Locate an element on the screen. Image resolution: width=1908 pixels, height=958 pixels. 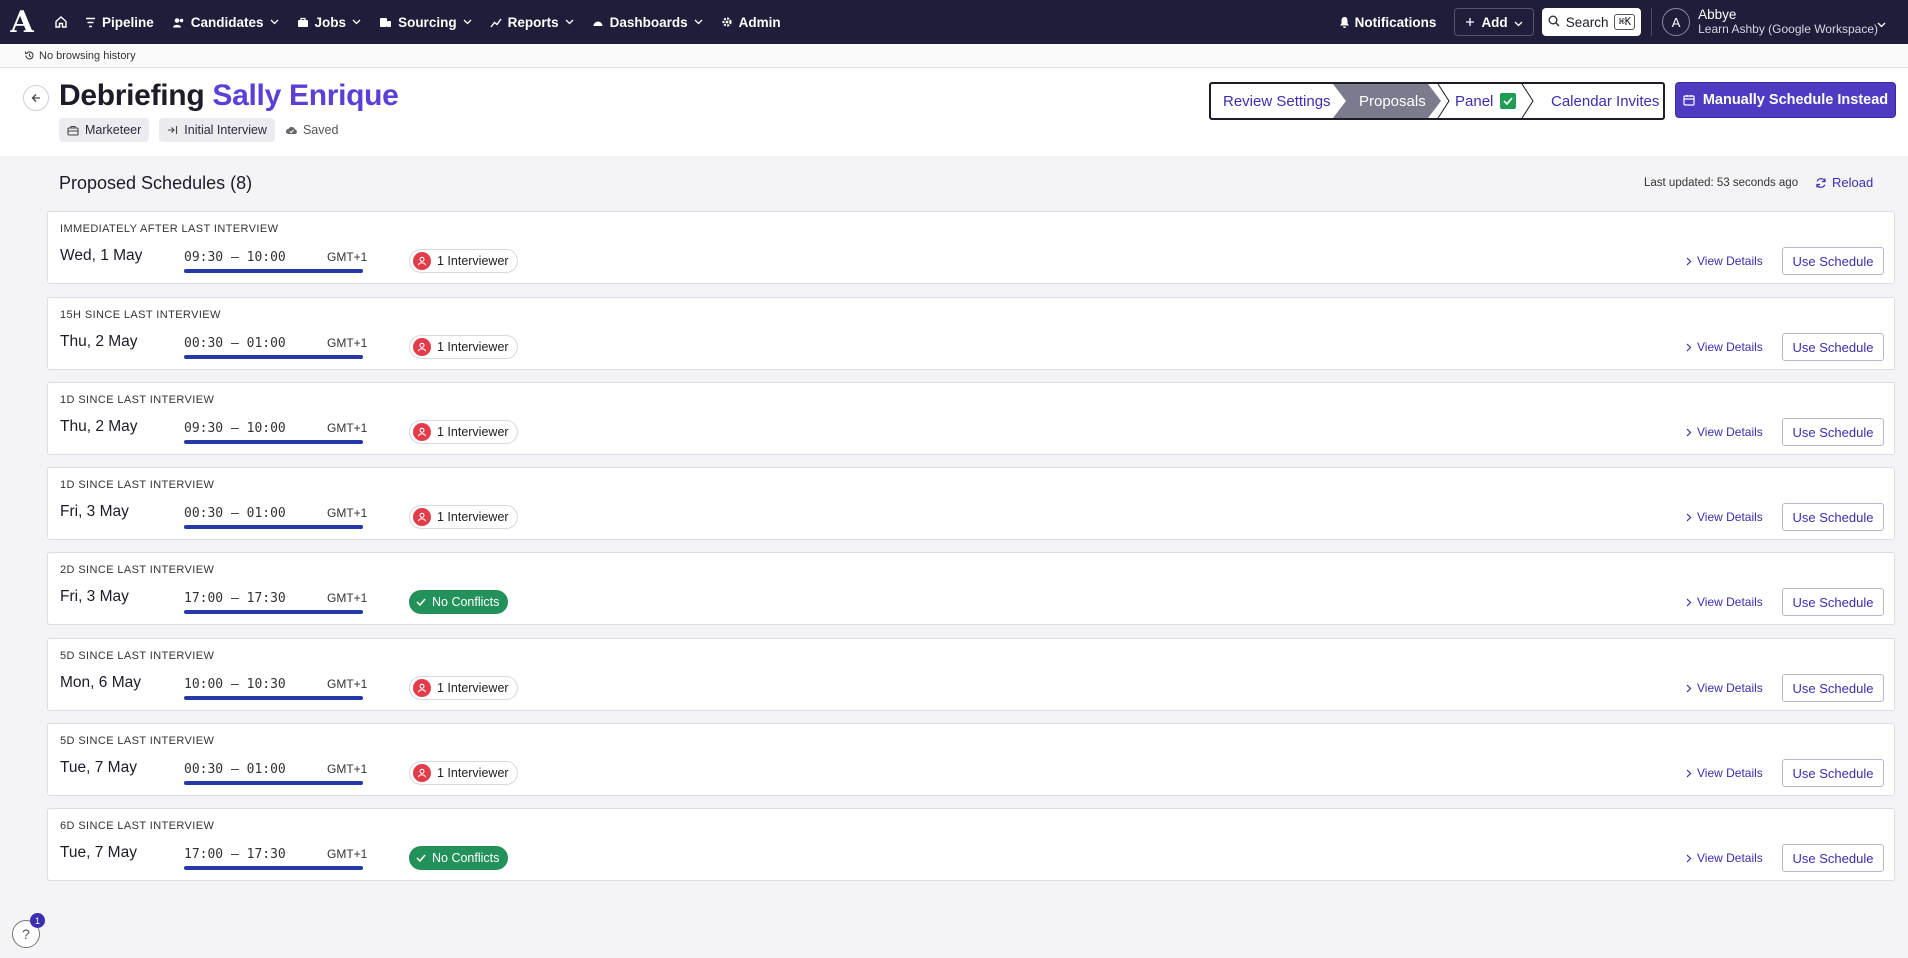
section-title: Proposed Schedules (8) is located at coordinates (156, 183).